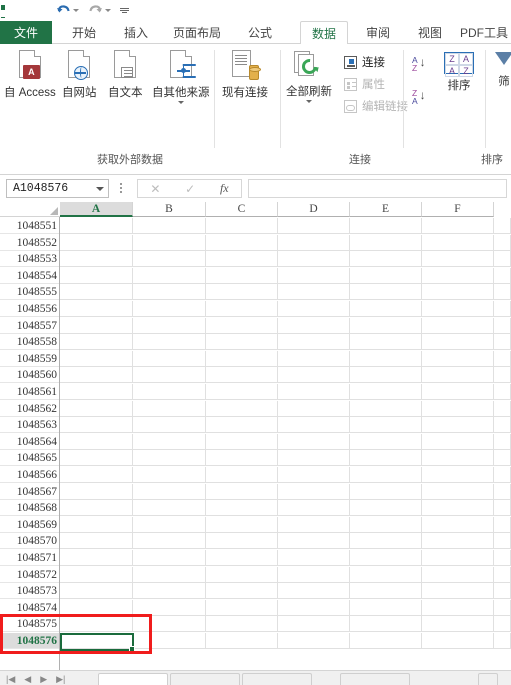 This screenshot has height=685, width=511. I want to click on cell-G1048564, so click(502, 441).